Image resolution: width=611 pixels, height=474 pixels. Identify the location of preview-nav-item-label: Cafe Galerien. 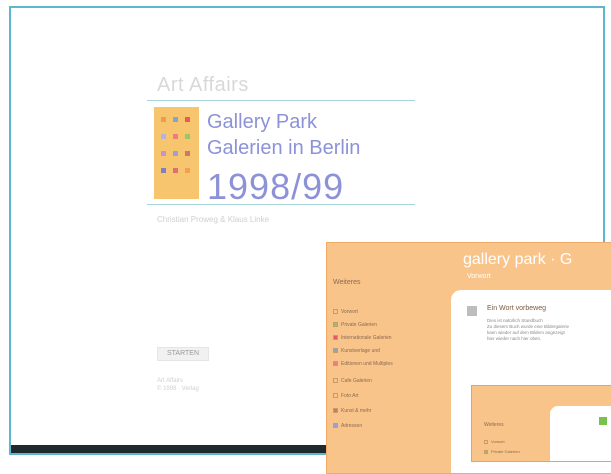
(356, 381).